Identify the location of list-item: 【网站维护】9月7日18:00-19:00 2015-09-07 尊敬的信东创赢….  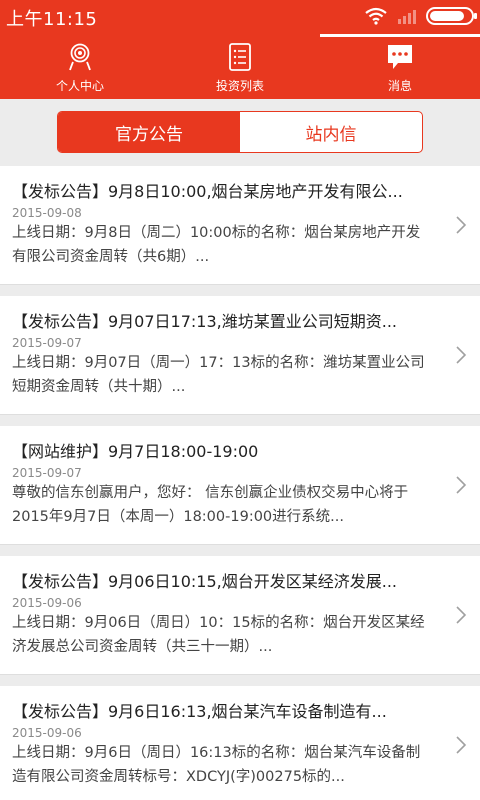
(240, 485).